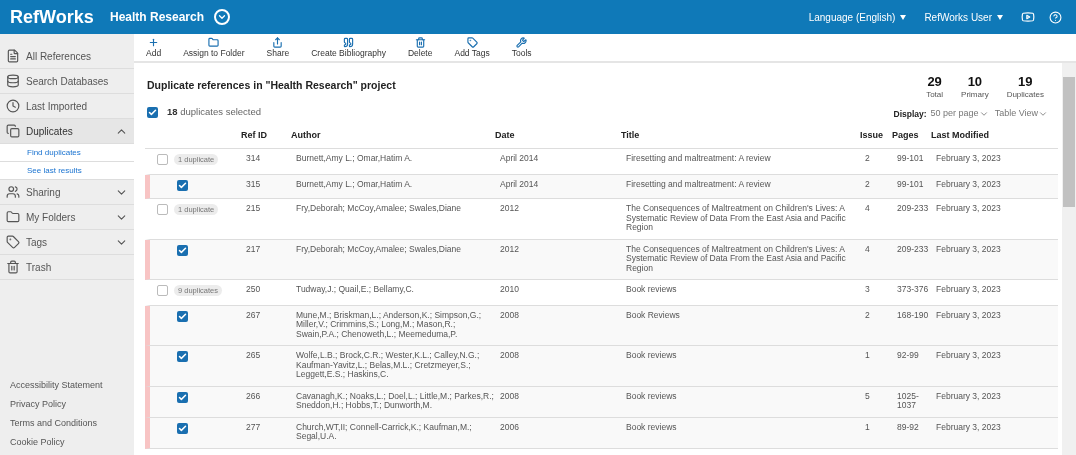 This screenshot has height=455, width=1076. I want to click on toolbar-button: Add Tags, so click(472, 47).